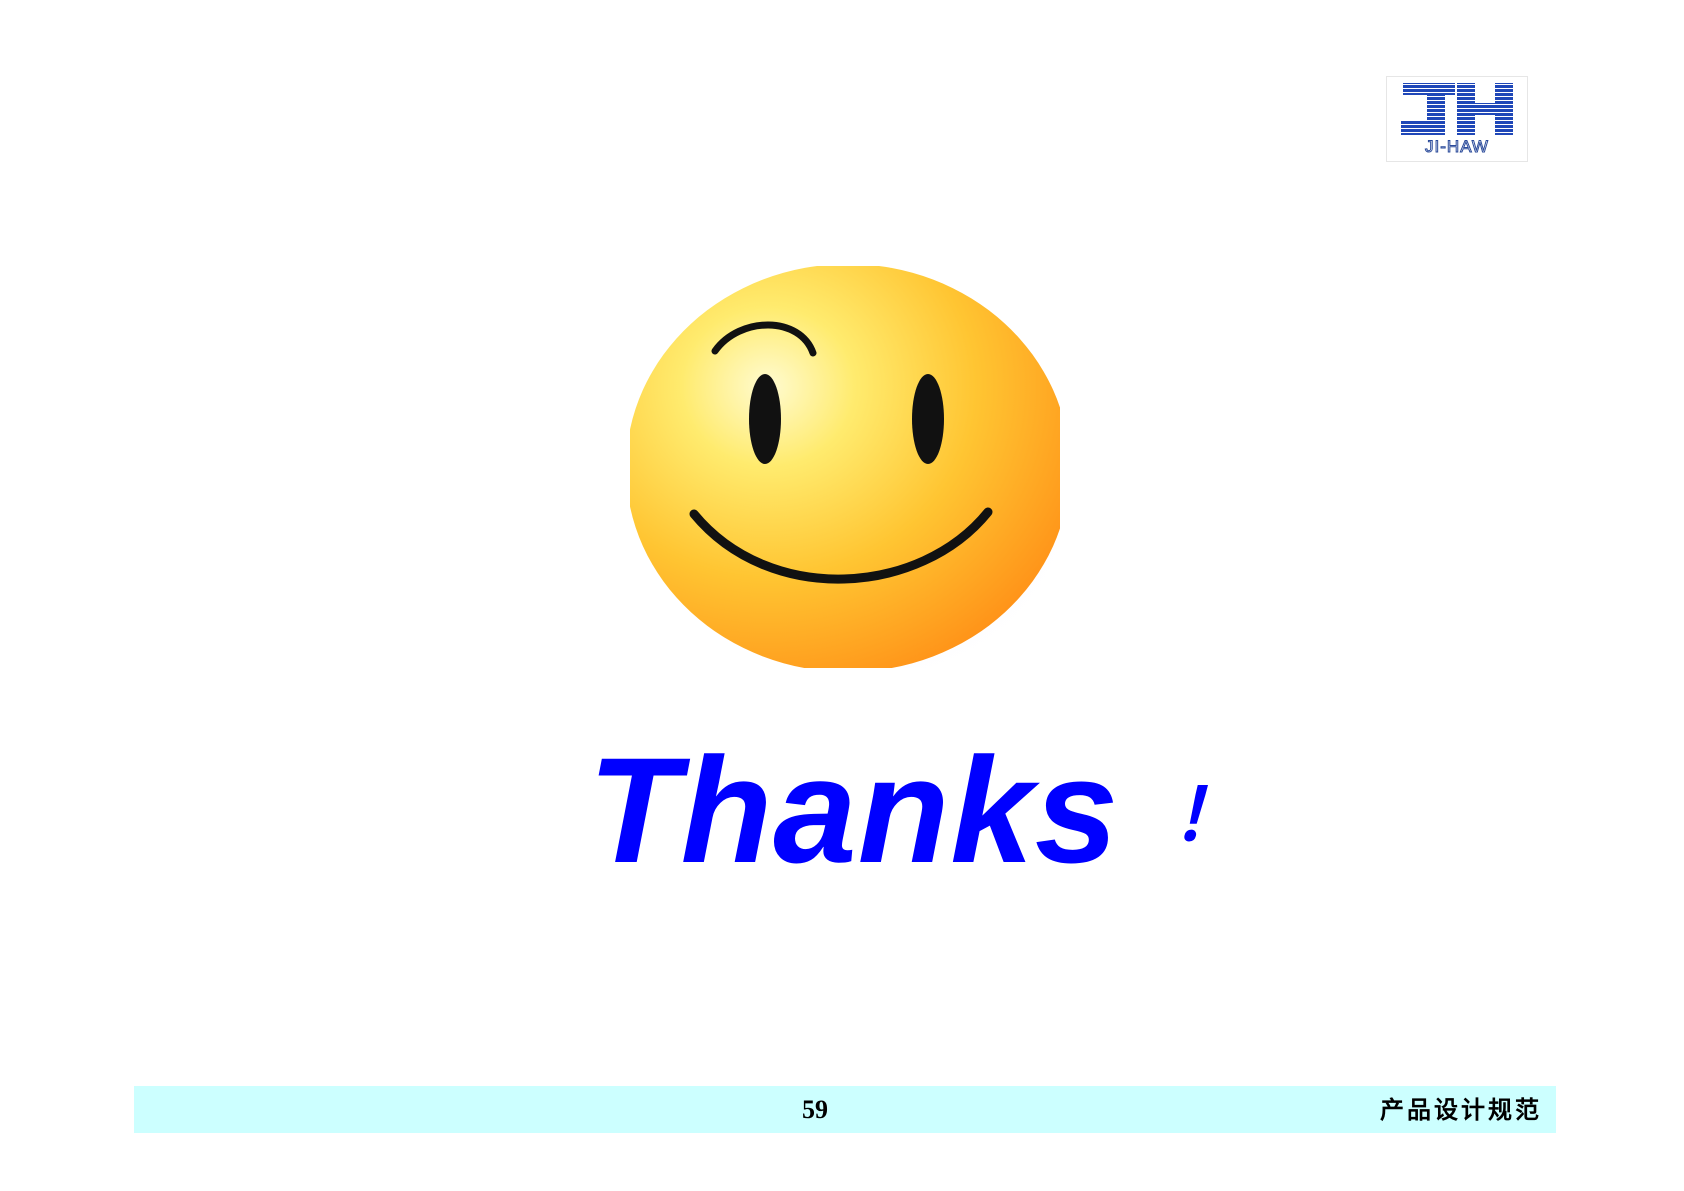  Describe the element at coordinates (1457, 146) in the screenshot. I see `logo-wordmark: JI-HAW` at that location.